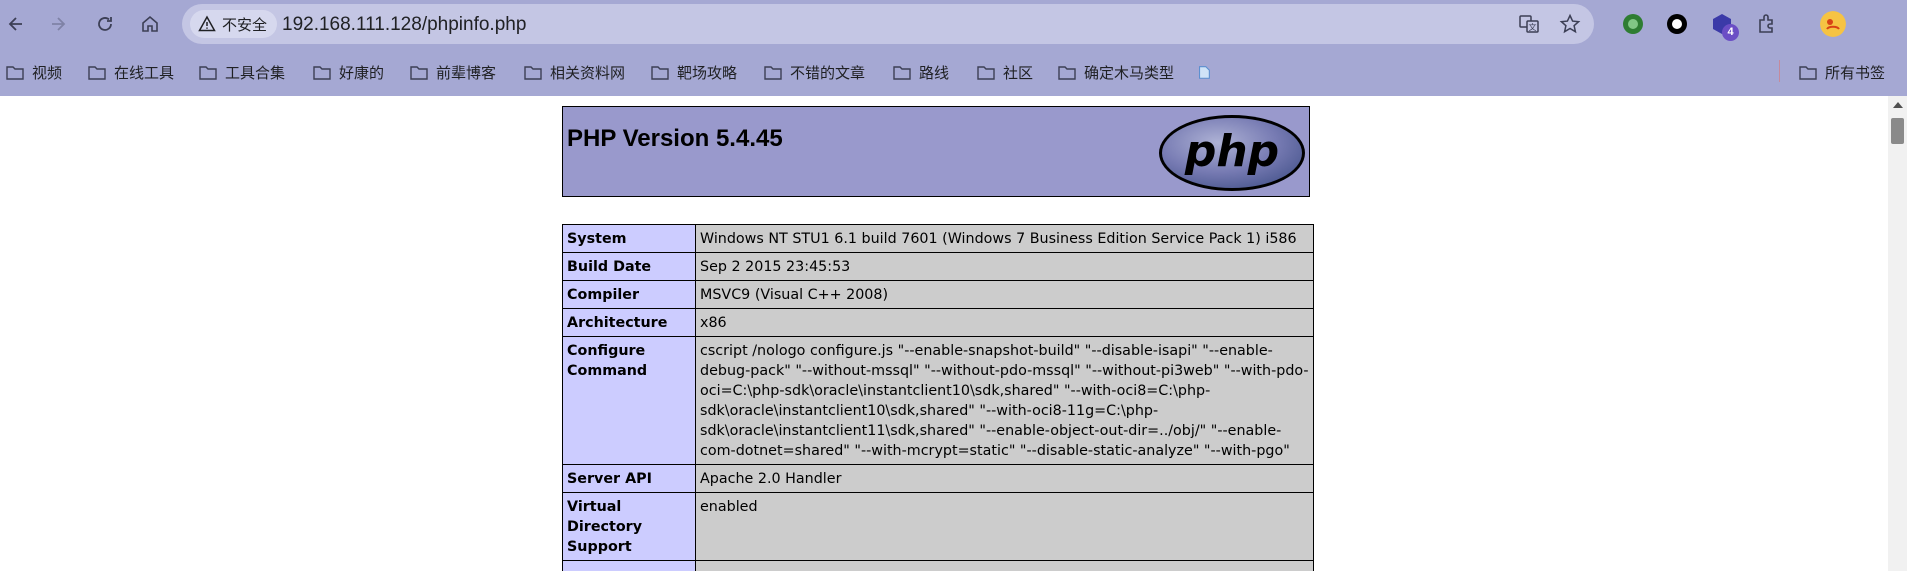 The image size is (1907, 571). Describe the element at coordinates (207, 23) in the screenshot. I see `warning-triangle-icon` at that location.